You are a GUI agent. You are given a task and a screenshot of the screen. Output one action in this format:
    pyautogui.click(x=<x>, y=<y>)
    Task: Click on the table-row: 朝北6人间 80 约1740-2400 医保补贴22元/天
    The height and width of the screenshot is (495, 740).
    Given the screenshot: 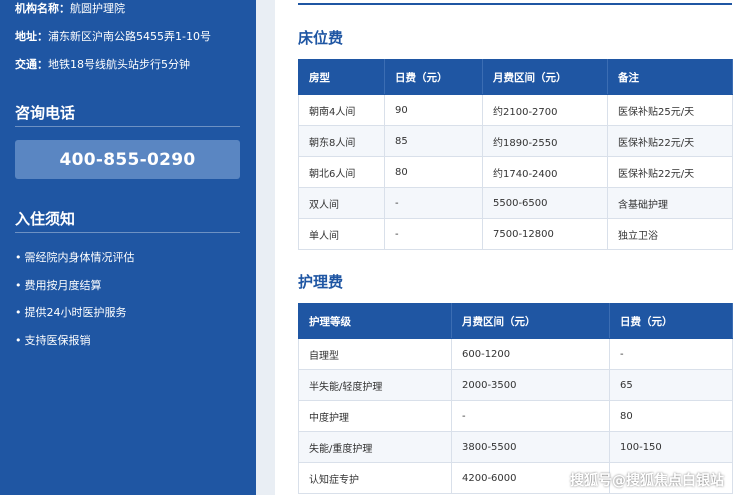 What is the action you would take?
    pyautogui.click(x=515, y=172)
    